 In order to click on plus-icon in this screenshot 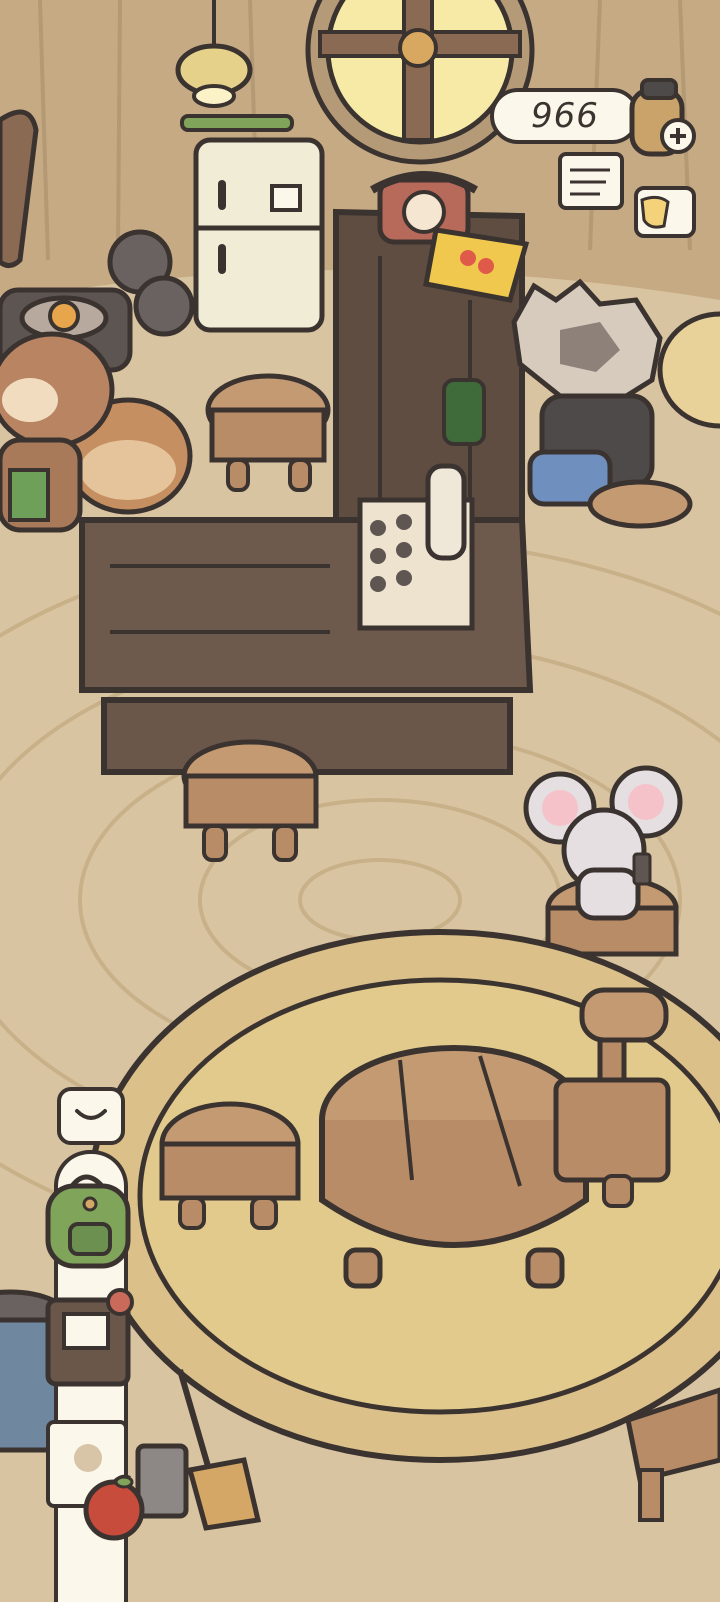, I will do `click(668, 124)`.